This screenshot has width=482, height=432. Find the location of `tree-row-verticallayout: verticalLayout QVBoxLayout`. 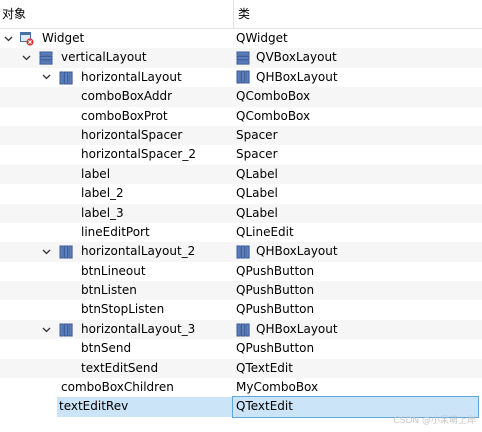

tree-row-verticallayout: verticalLayout QVBoxLayout is located at coordinates (241, 58).